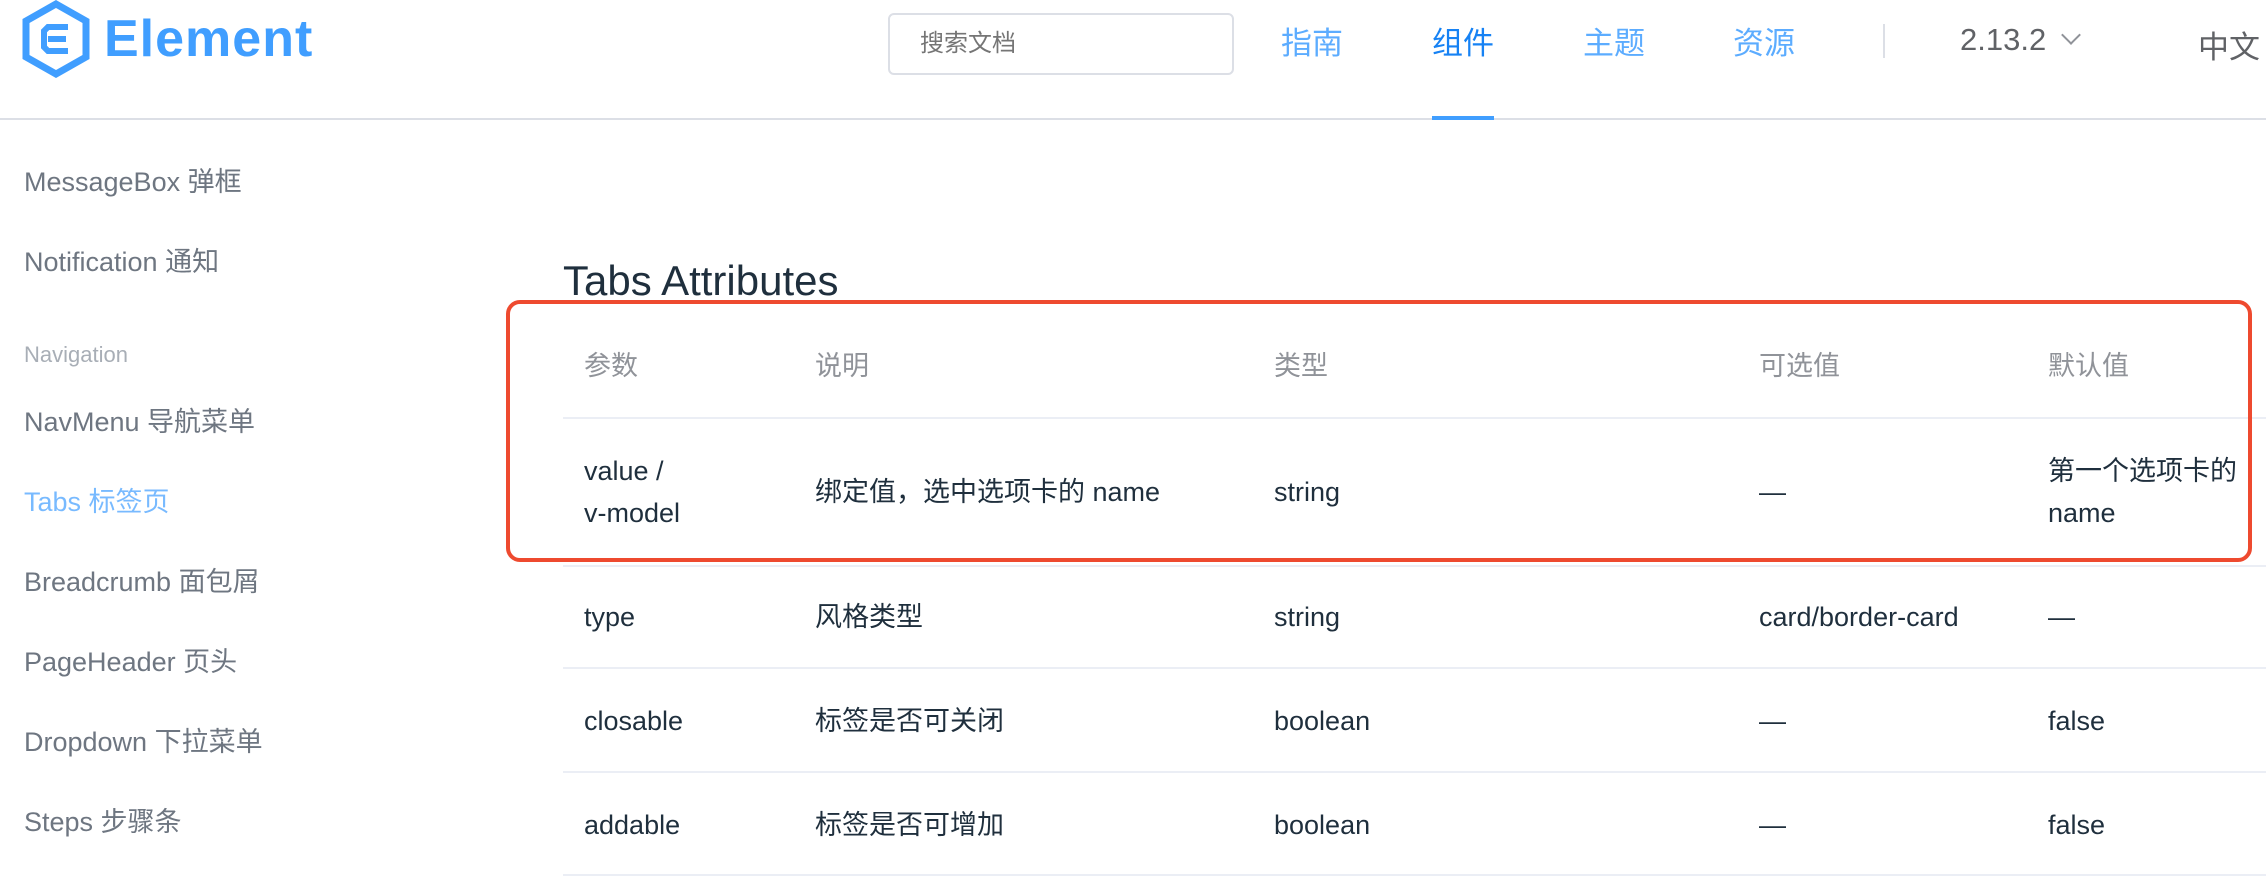 This screenshot has height=878, width=2266. I want to click on chevron-down-icon, so click(2071, 35).